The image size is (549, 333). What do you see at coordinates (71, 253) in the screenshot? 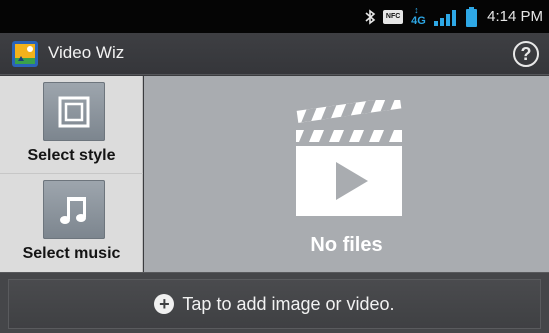
I see `select-music-label: Select music` at bounding box center [71, 253].